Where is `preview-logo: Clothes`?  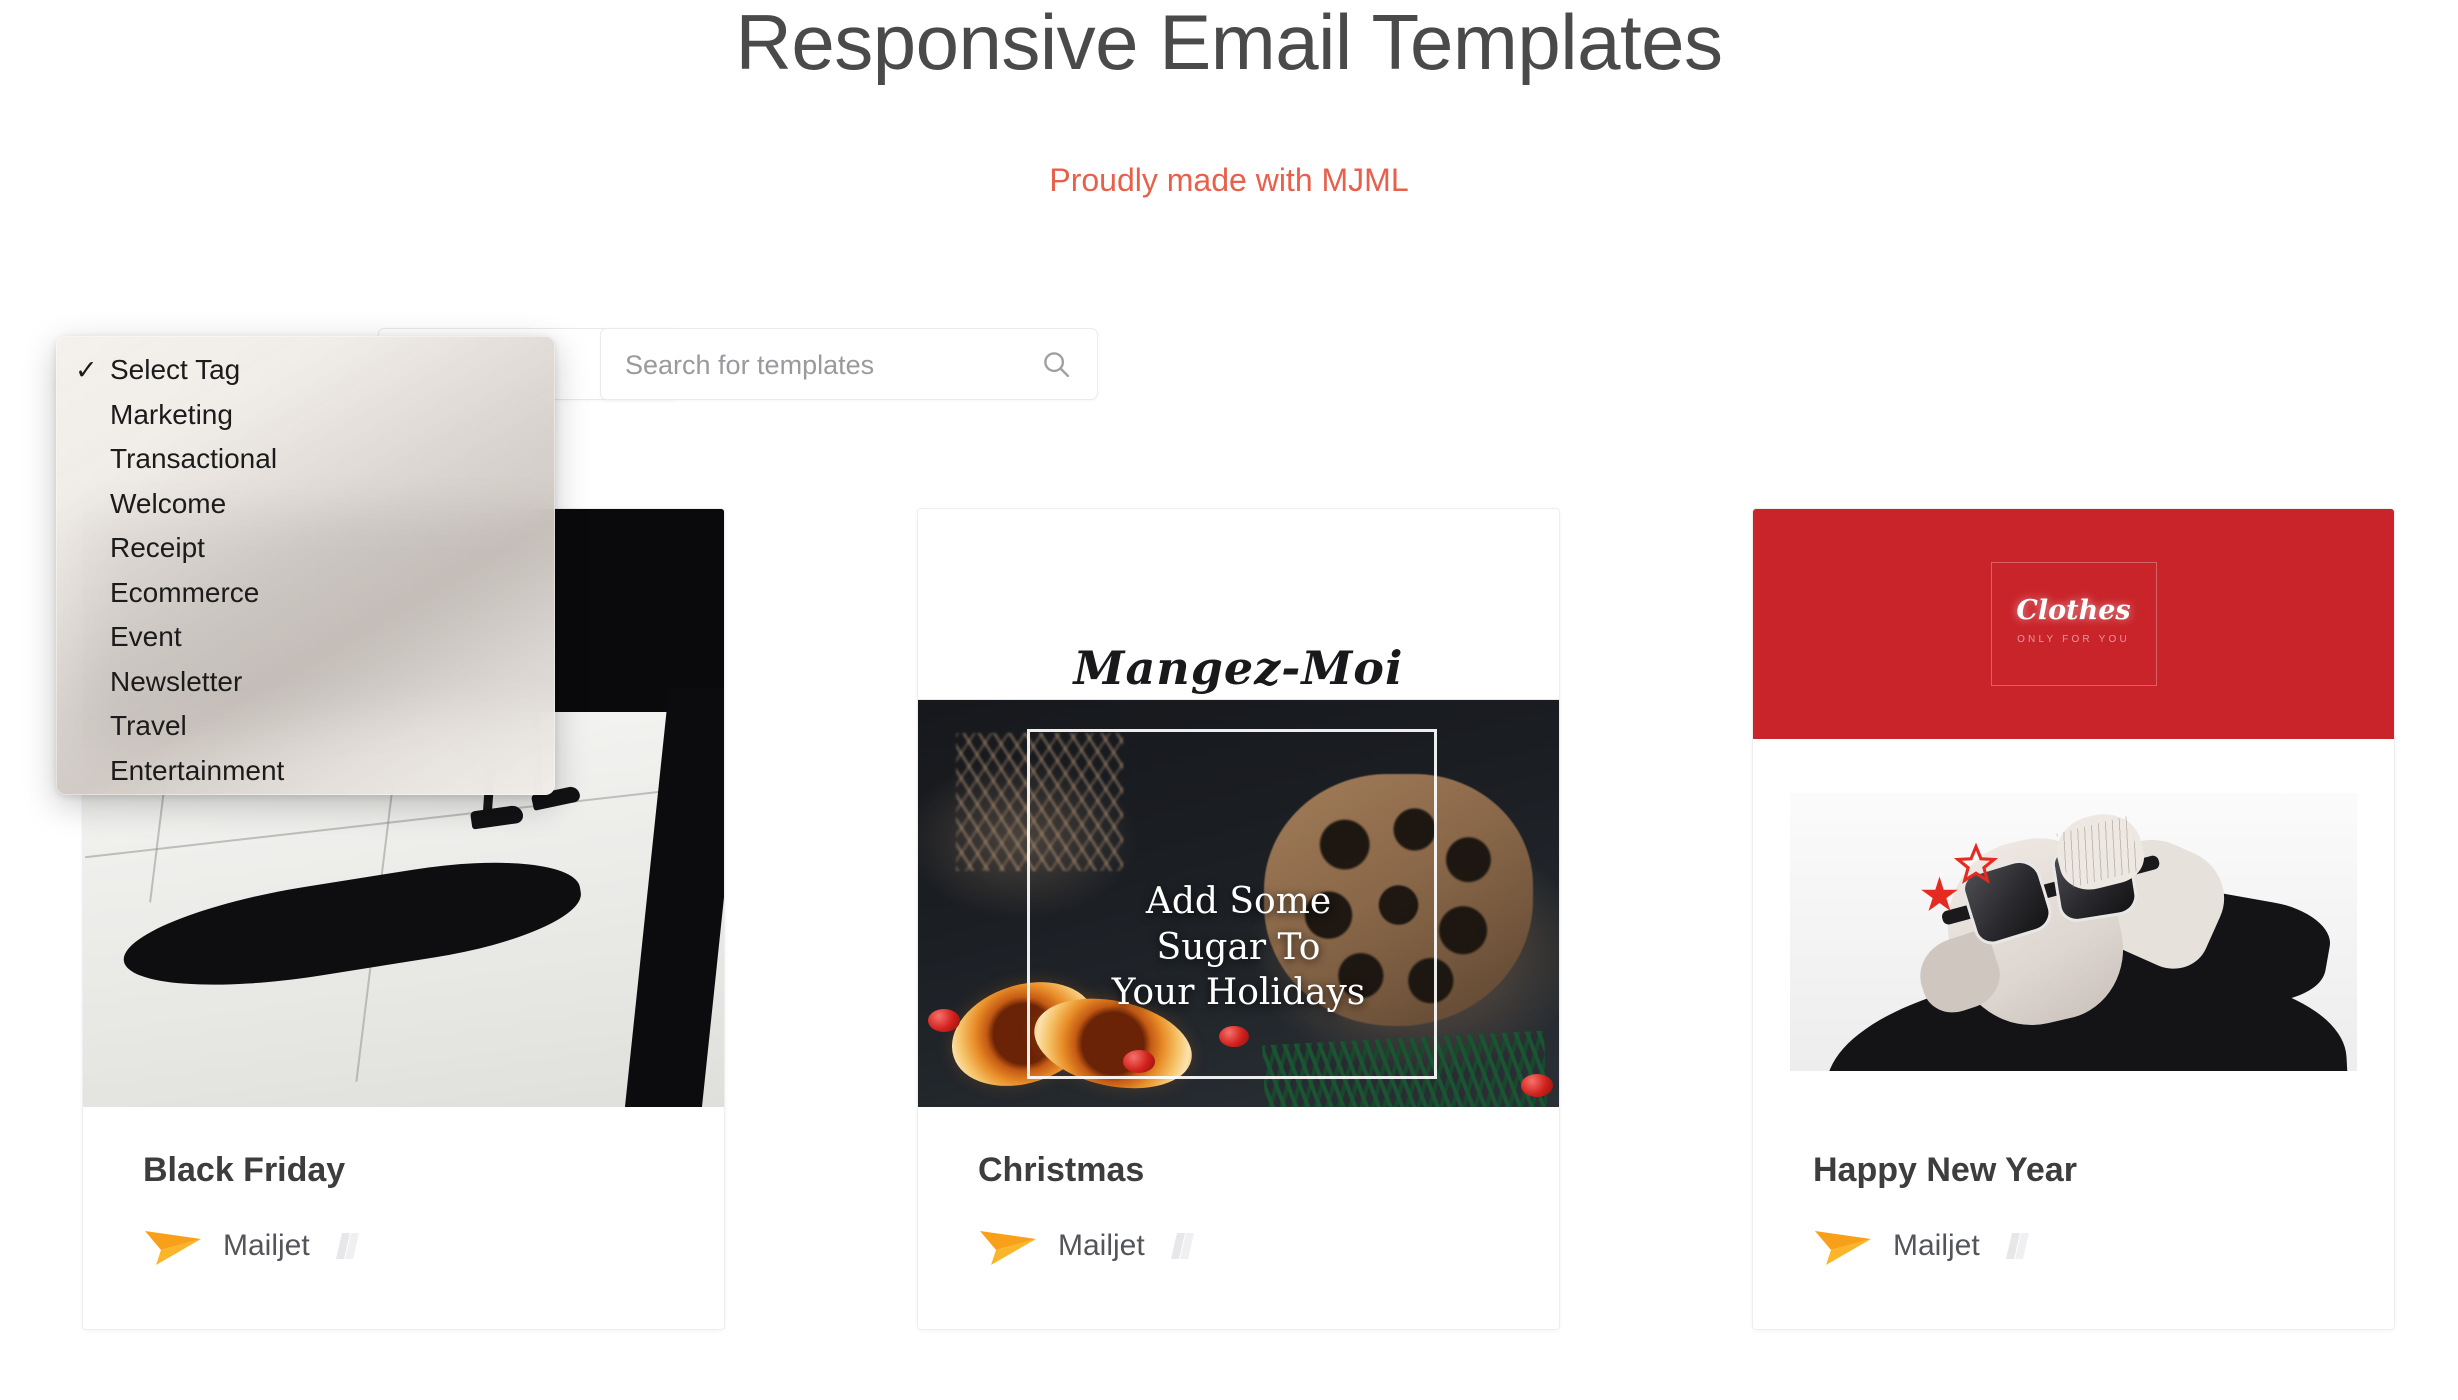 preview-logo: Clothes is located at coordinates (2073, 610).